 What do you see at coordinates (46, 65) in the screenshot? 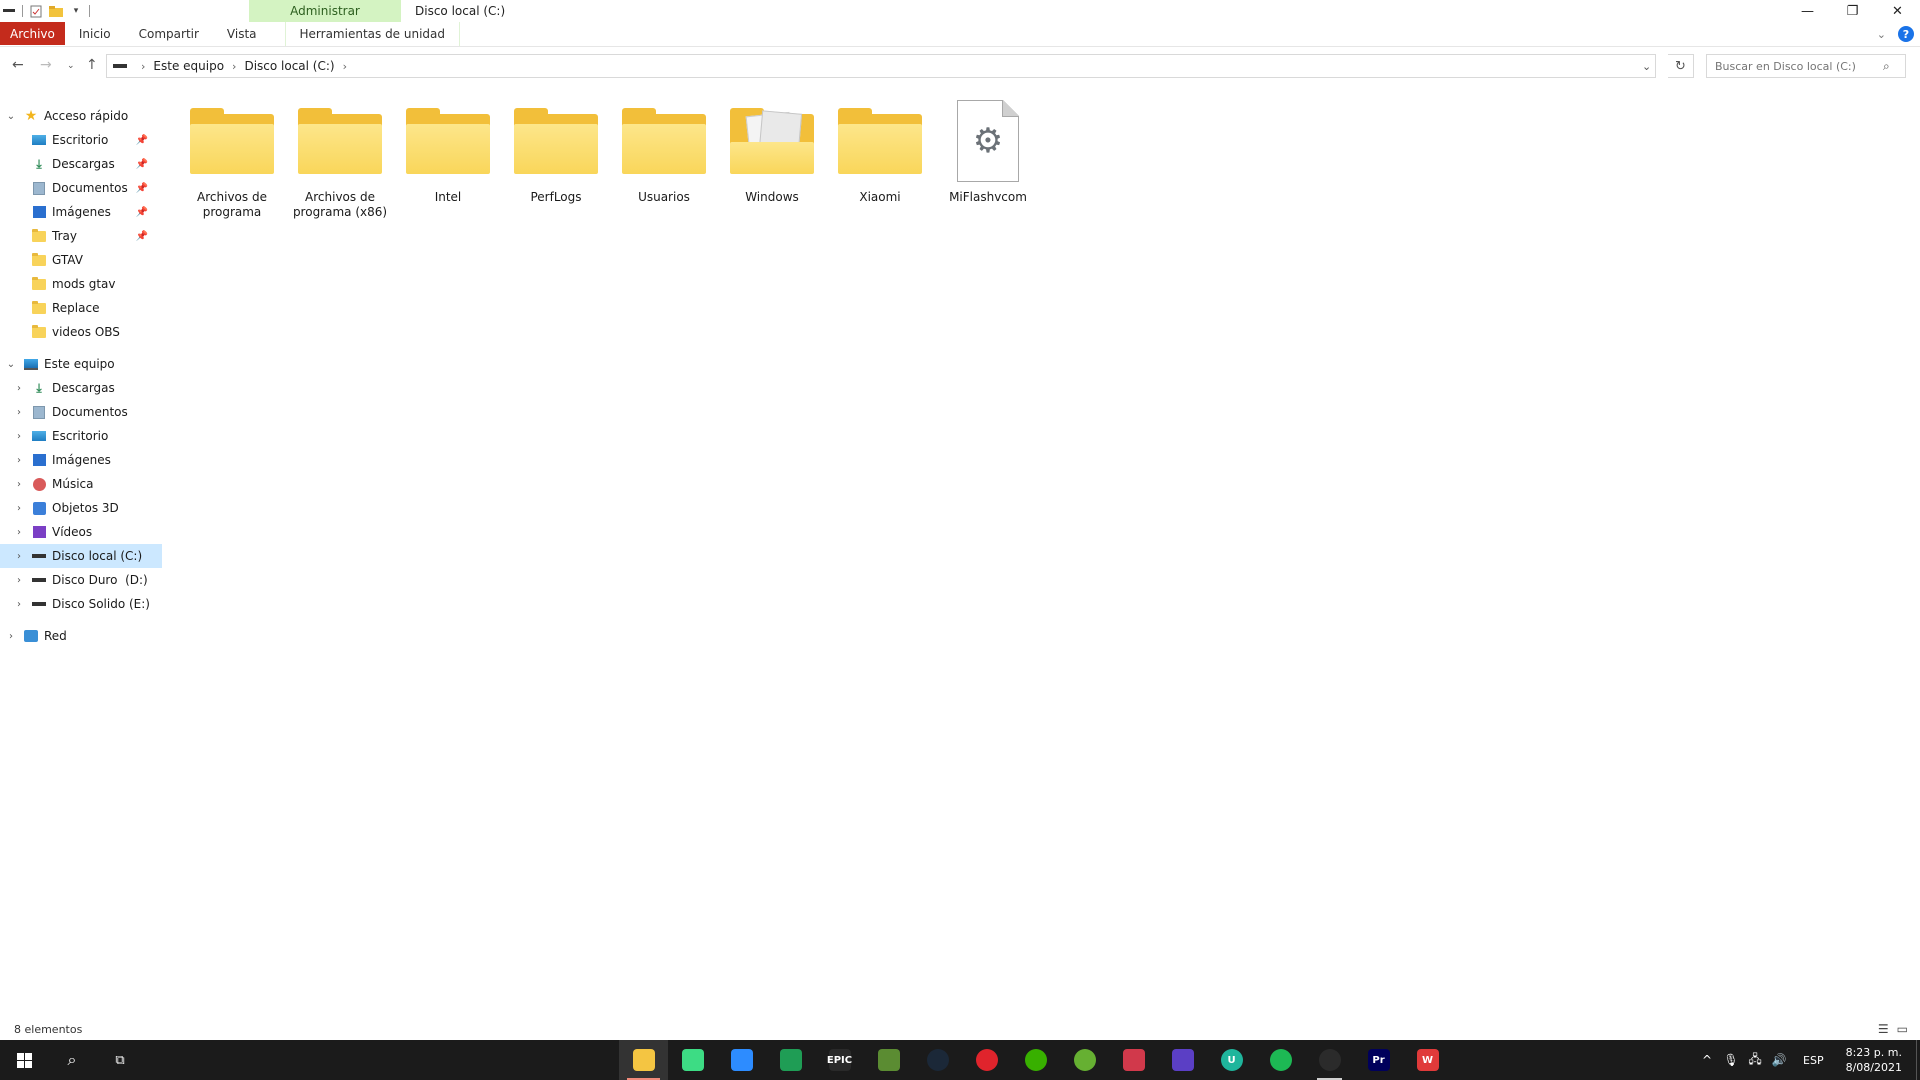
I see `forward-arrow-icon: →` at bounding box center [46, 65].